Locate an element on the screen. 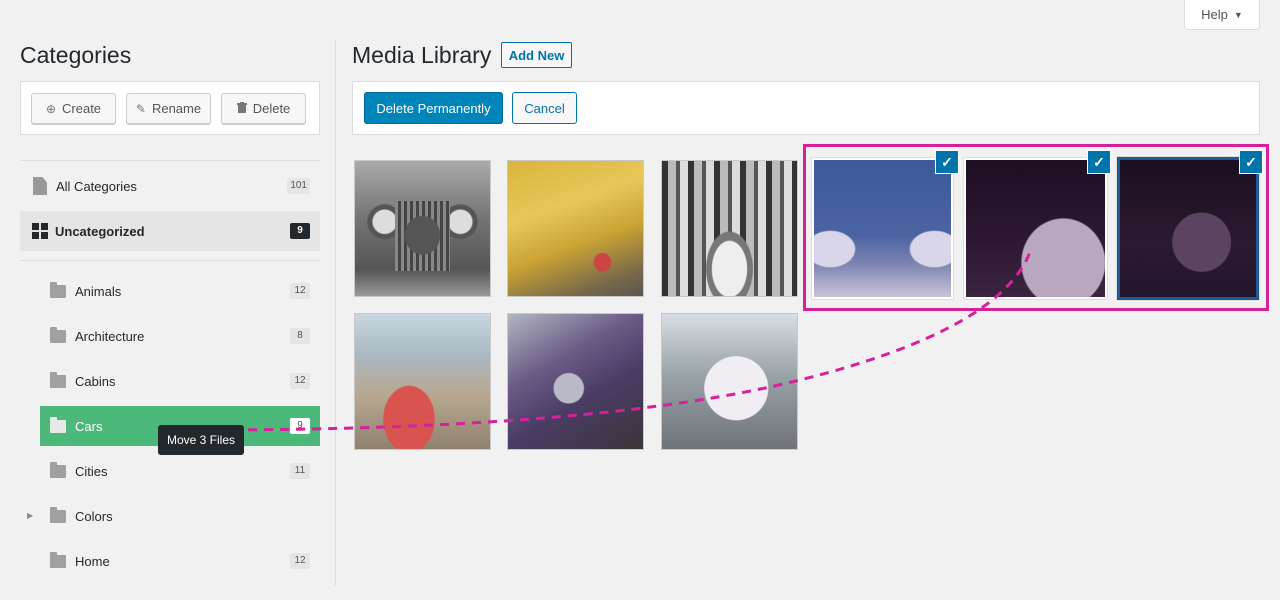 Image resolution: width=1280 pixels, height=600 pixels. pencil-icon: ✎ is located at coordinates (140, 108).